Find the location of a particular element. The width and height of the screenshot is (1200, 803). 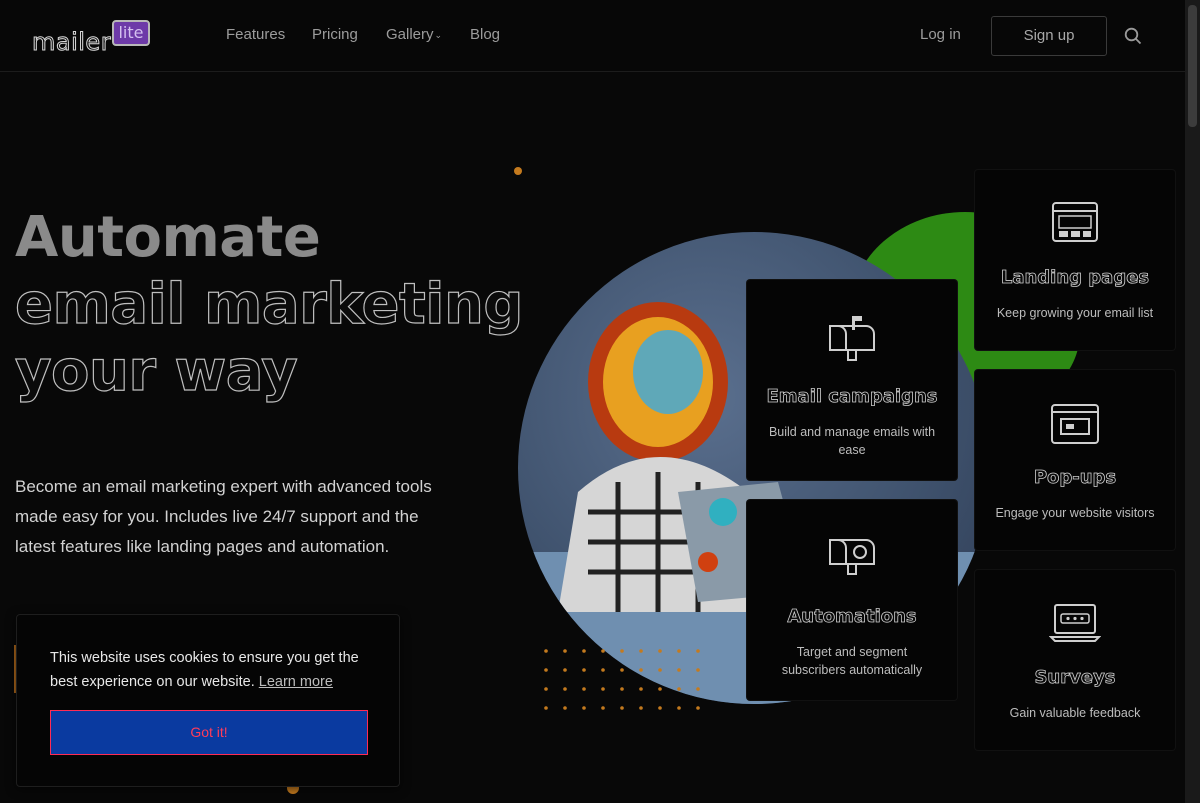

search-icon is located at coordinates (1133, 36).